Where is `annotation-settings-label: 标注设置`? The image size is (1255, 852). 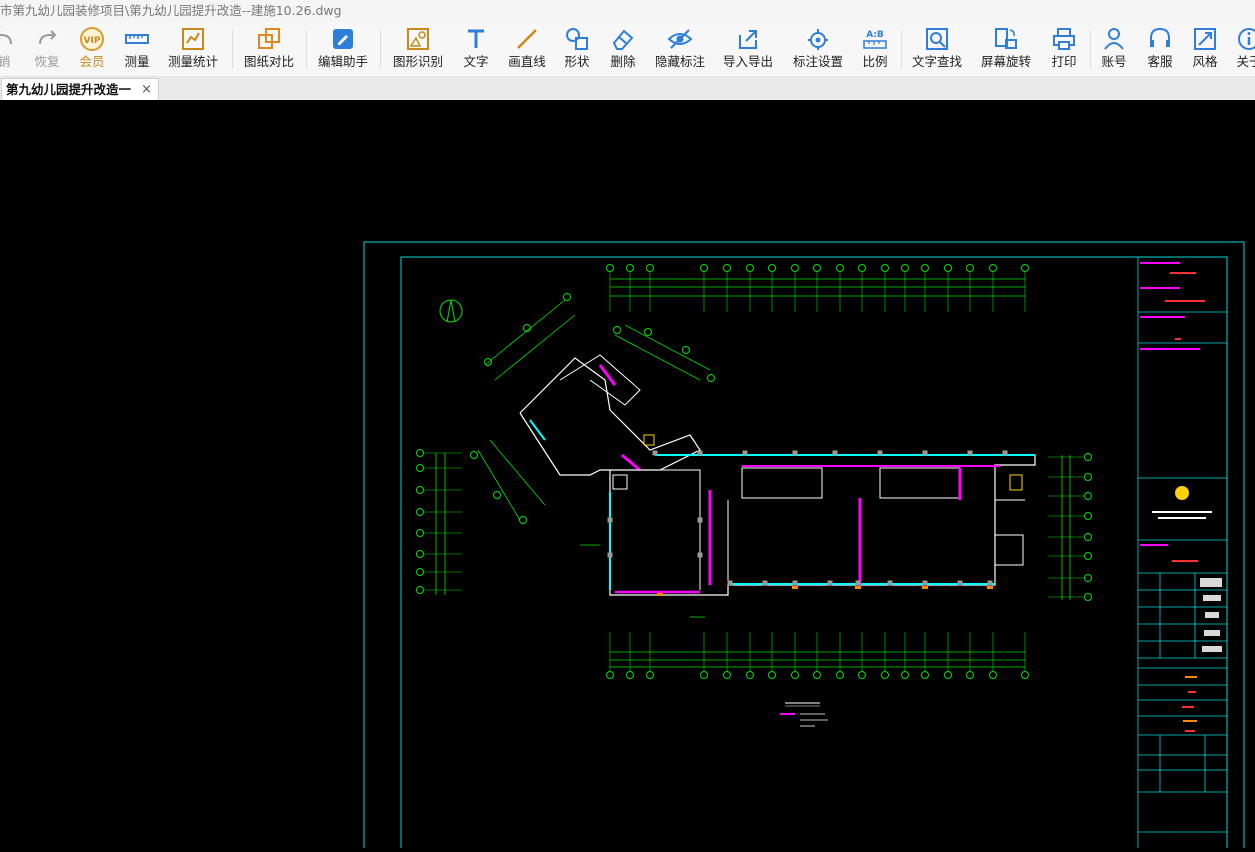 annotation-settings-label: 标注设置 is located at coordinates (817, 61).